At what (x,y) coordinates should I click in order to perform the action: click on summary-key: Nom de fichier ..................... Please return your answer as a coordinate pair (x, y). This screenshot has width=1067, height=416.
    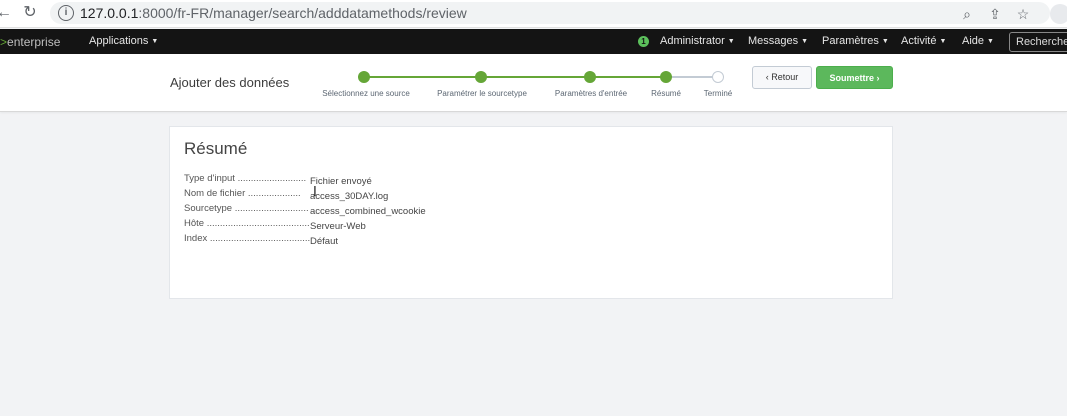
    Looking at the image, I should click on (242, 193).